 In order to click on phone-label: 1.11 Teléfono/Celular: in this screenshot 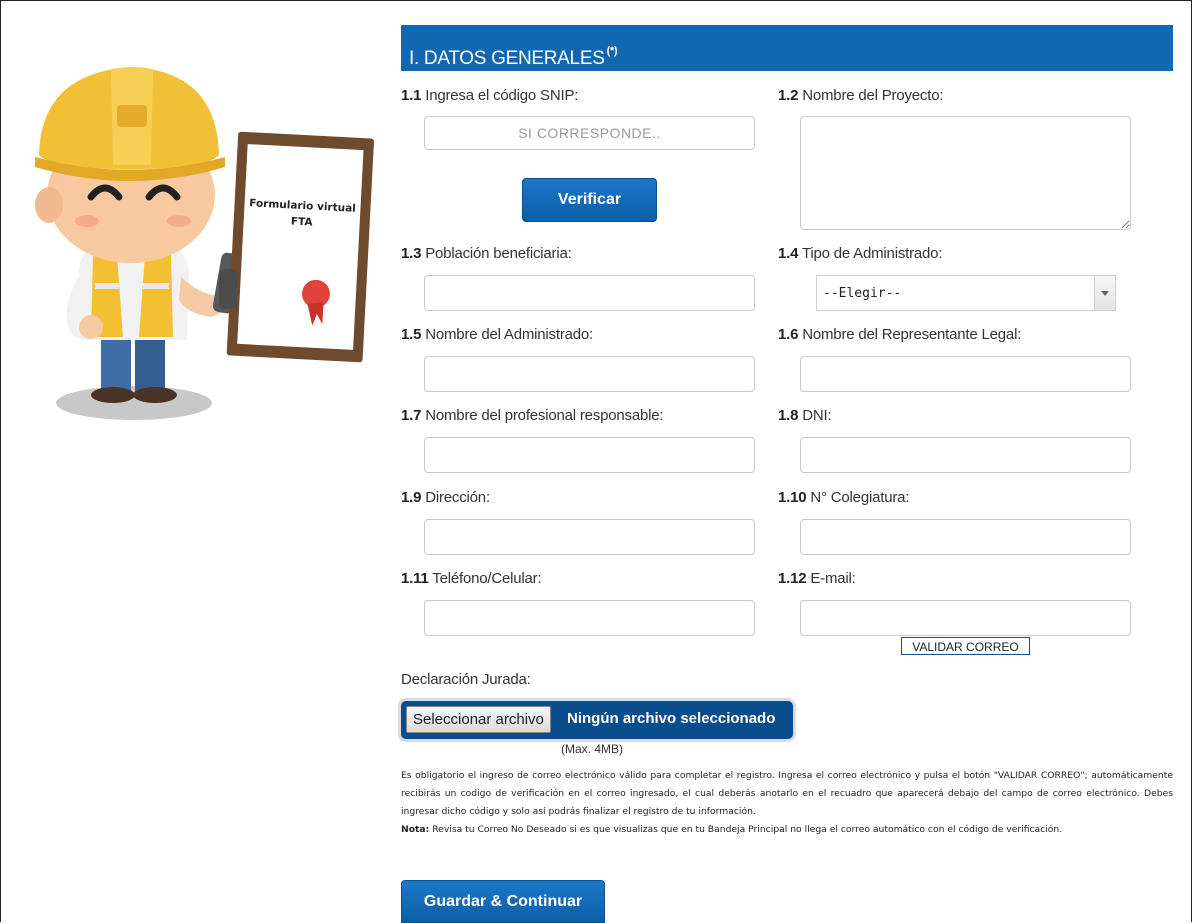, I will do `click(471, 578)`.